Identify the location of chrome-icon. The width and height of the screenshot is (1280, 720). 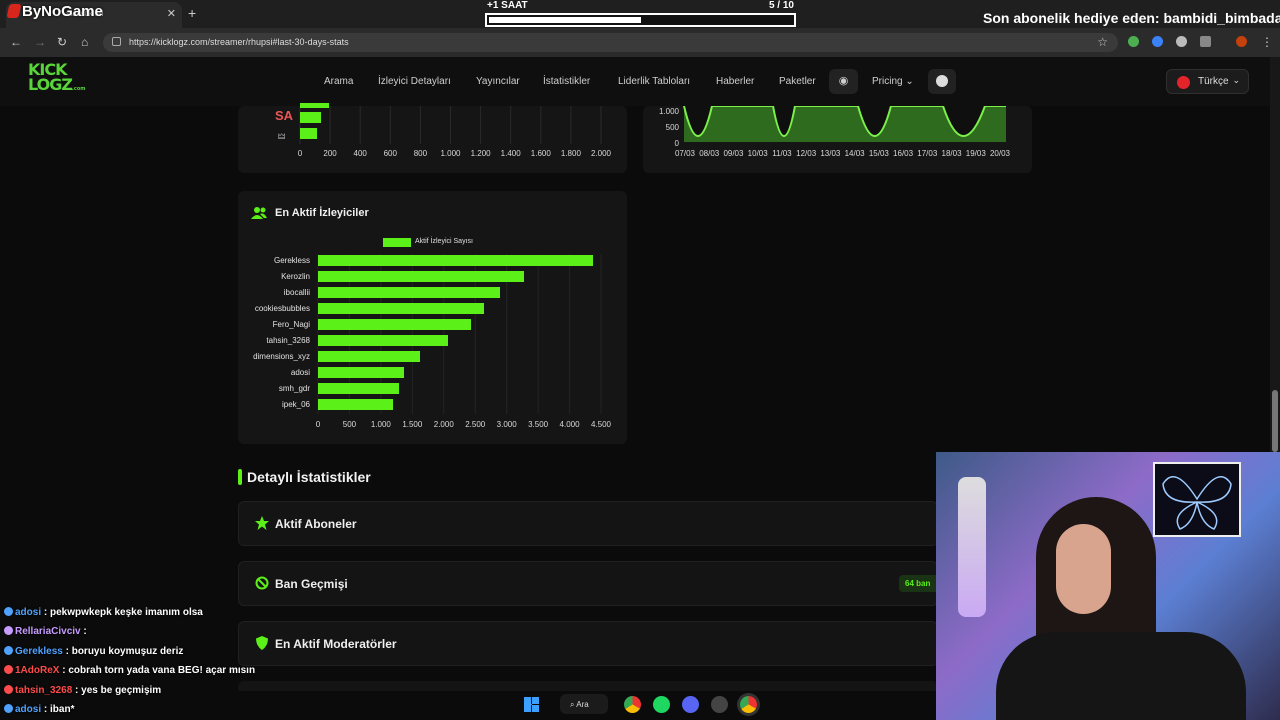
(632, 704).